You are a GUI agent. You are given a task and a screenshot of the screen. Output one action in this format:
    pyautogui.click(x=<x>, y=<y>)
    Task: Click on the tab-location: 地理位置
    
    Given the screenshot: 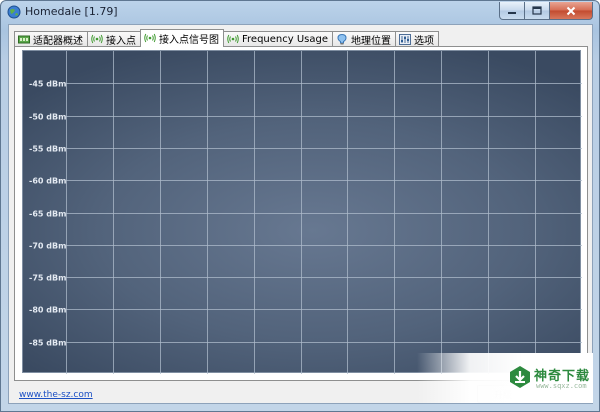 What is the action you would take?
    pyautogui.click(x=364, y=39)
    